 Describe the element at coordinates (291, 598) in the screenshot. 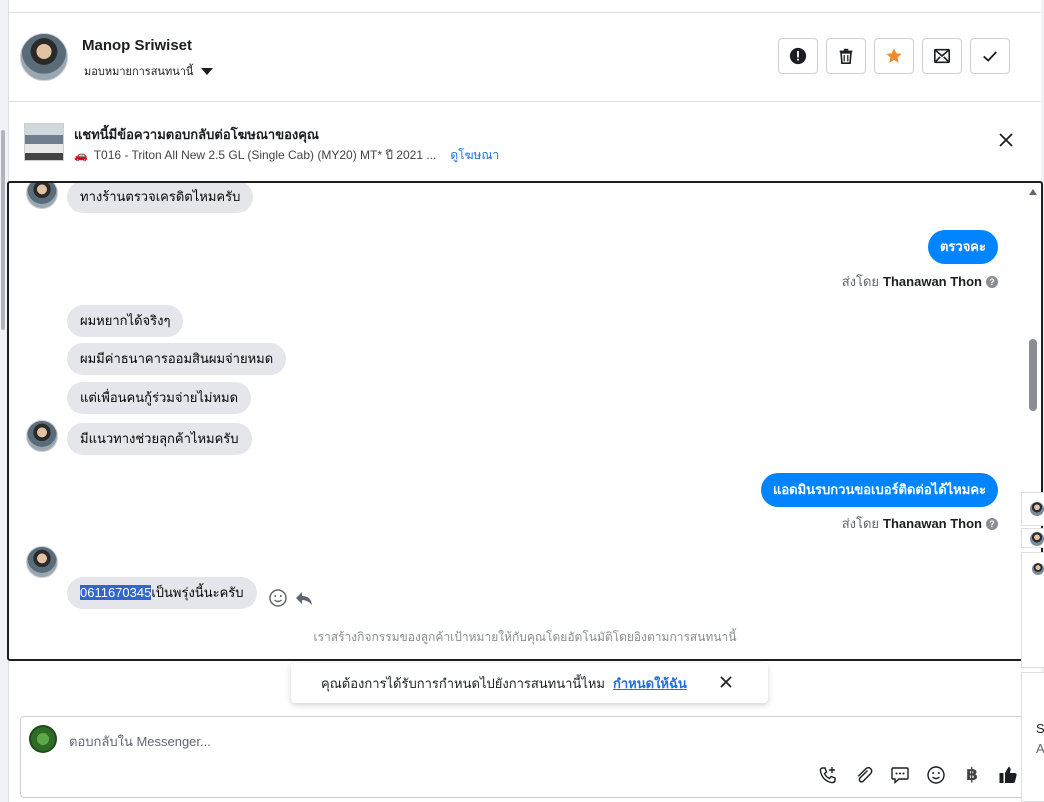

I see `message-actions` at that location.